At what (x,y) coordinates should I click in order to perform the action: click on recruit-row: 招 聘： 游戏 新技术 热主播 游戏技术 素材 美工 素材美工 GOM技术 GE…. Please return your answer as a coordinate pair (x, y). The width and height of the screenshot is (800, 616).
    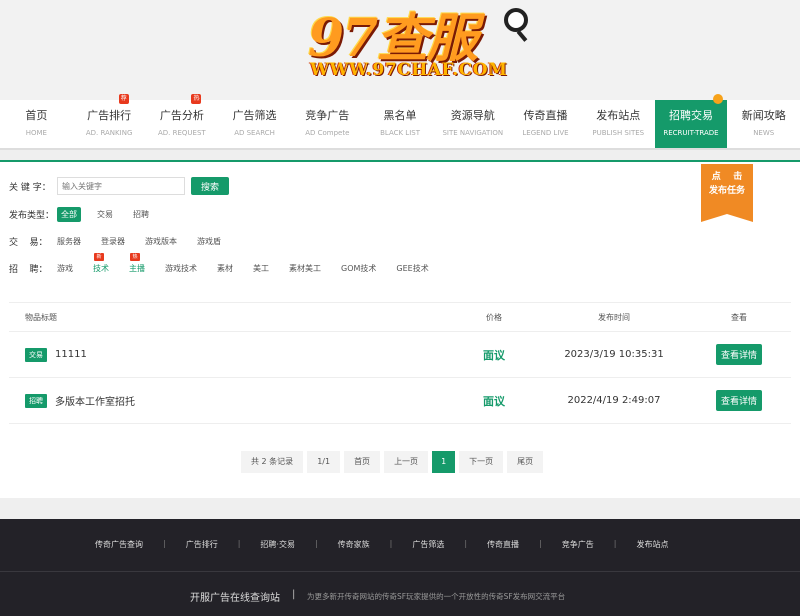
    Looking at the image, I should click on (229, 264).